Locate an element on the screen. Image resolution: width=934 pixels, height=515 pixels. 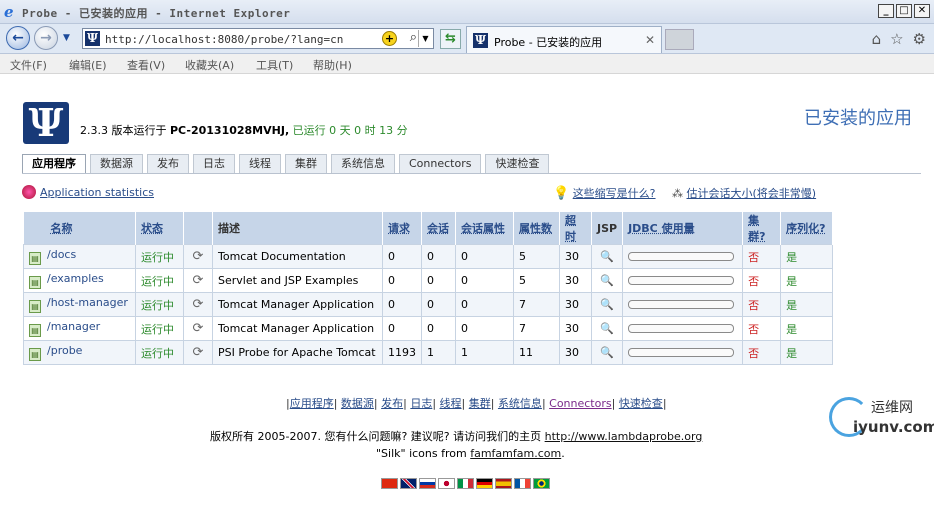
app-timeout: 30 is located at coordinates (575, 304).